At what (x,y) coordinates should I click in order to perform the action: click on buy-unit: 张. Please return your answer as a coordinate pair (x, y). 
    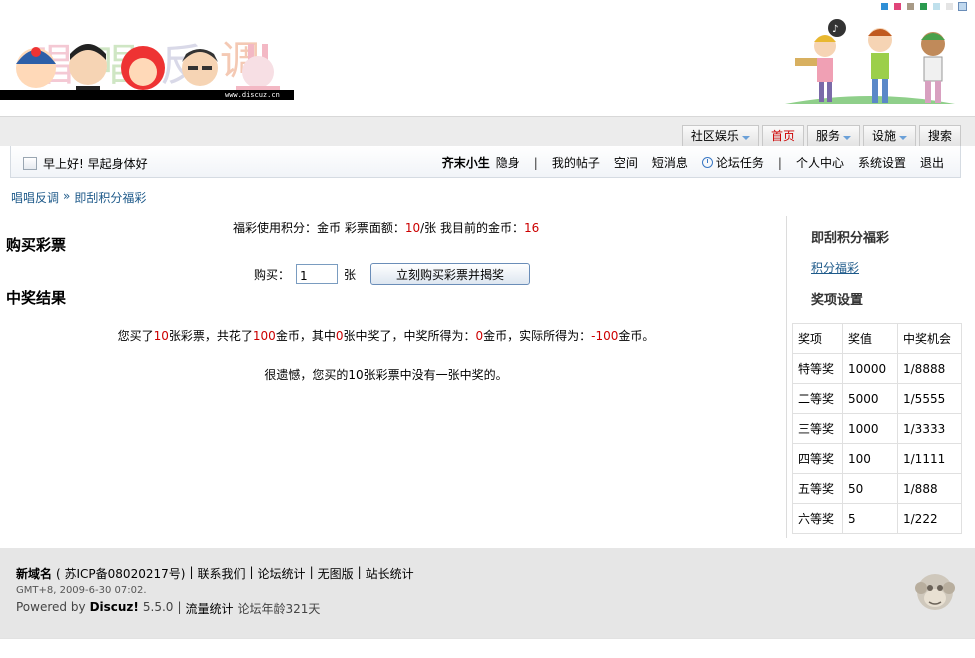
    Looking at the image, I should click on (350, 274).